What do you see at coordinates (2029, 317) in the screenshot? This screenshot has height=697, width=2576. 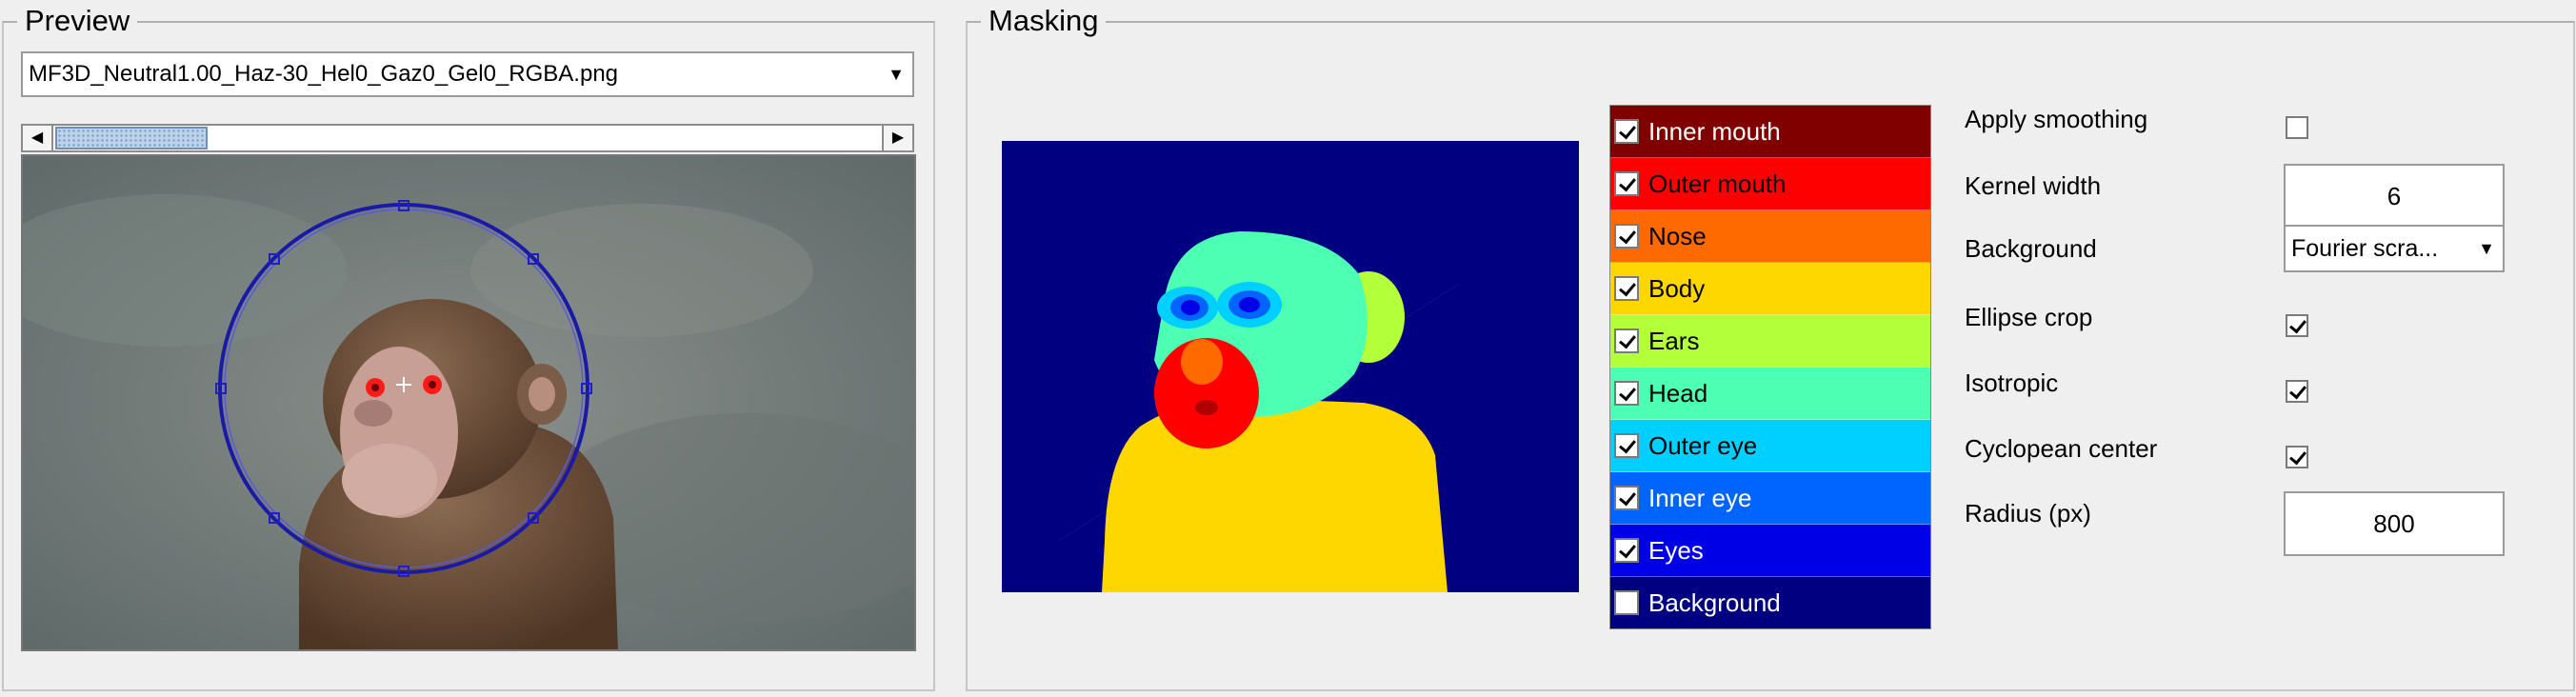 I see `ellipse-crop-label: Ellipse crop` at bounding box center [2029, 317].